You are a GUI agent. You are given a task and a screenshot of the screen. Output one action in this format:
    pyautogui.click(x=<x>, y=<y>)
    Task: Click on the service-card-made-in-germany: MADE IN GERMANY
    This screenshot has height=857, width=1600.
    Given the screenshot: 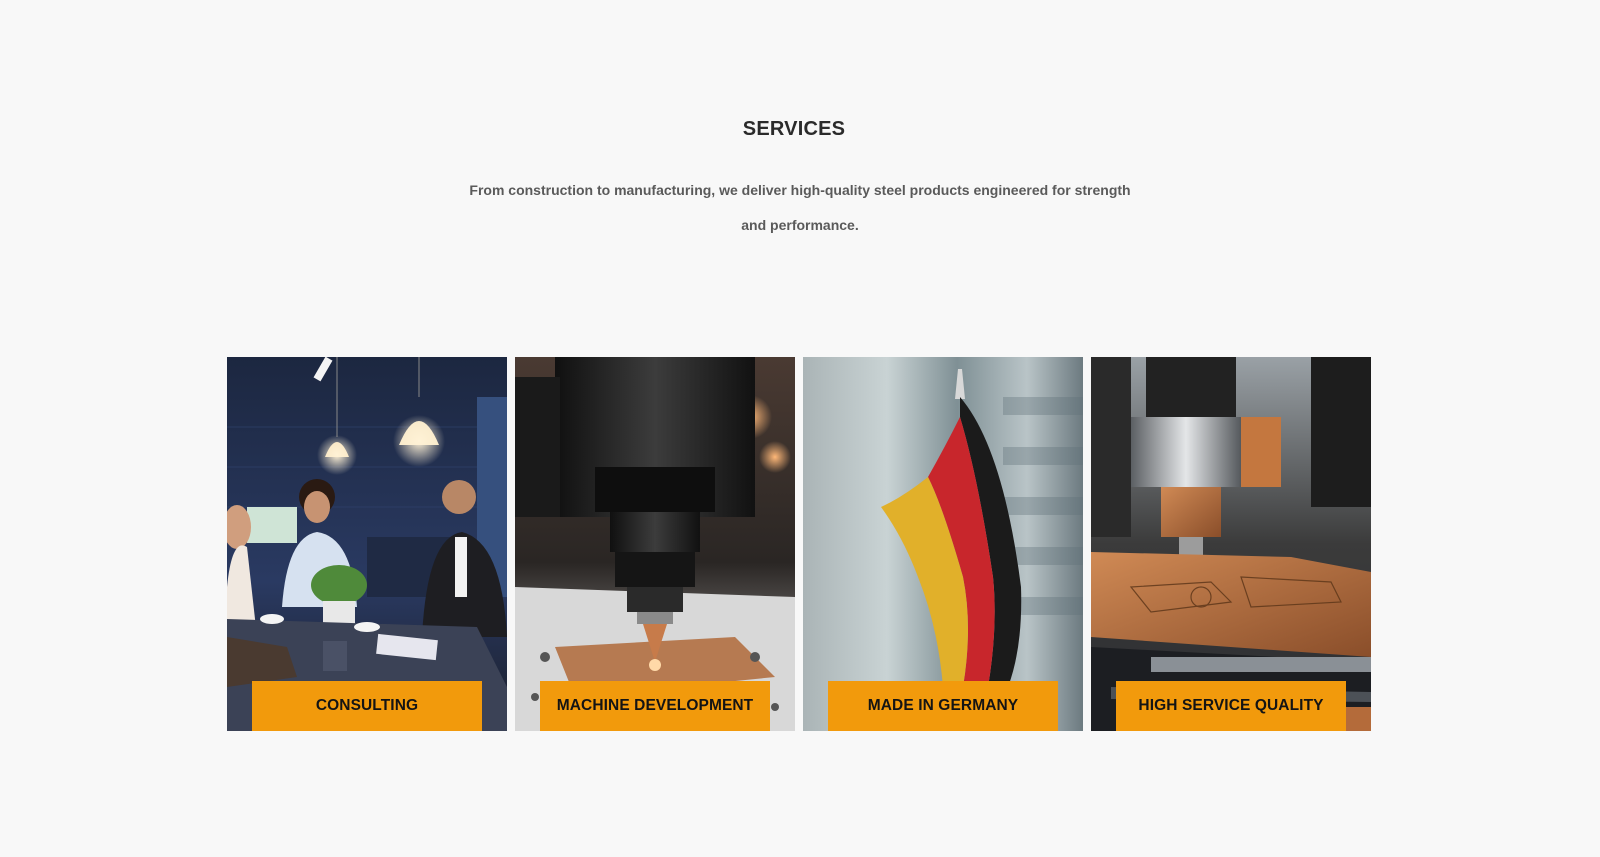 What is the action you would take?
    pyautogui.click(x=943, y=544)
    